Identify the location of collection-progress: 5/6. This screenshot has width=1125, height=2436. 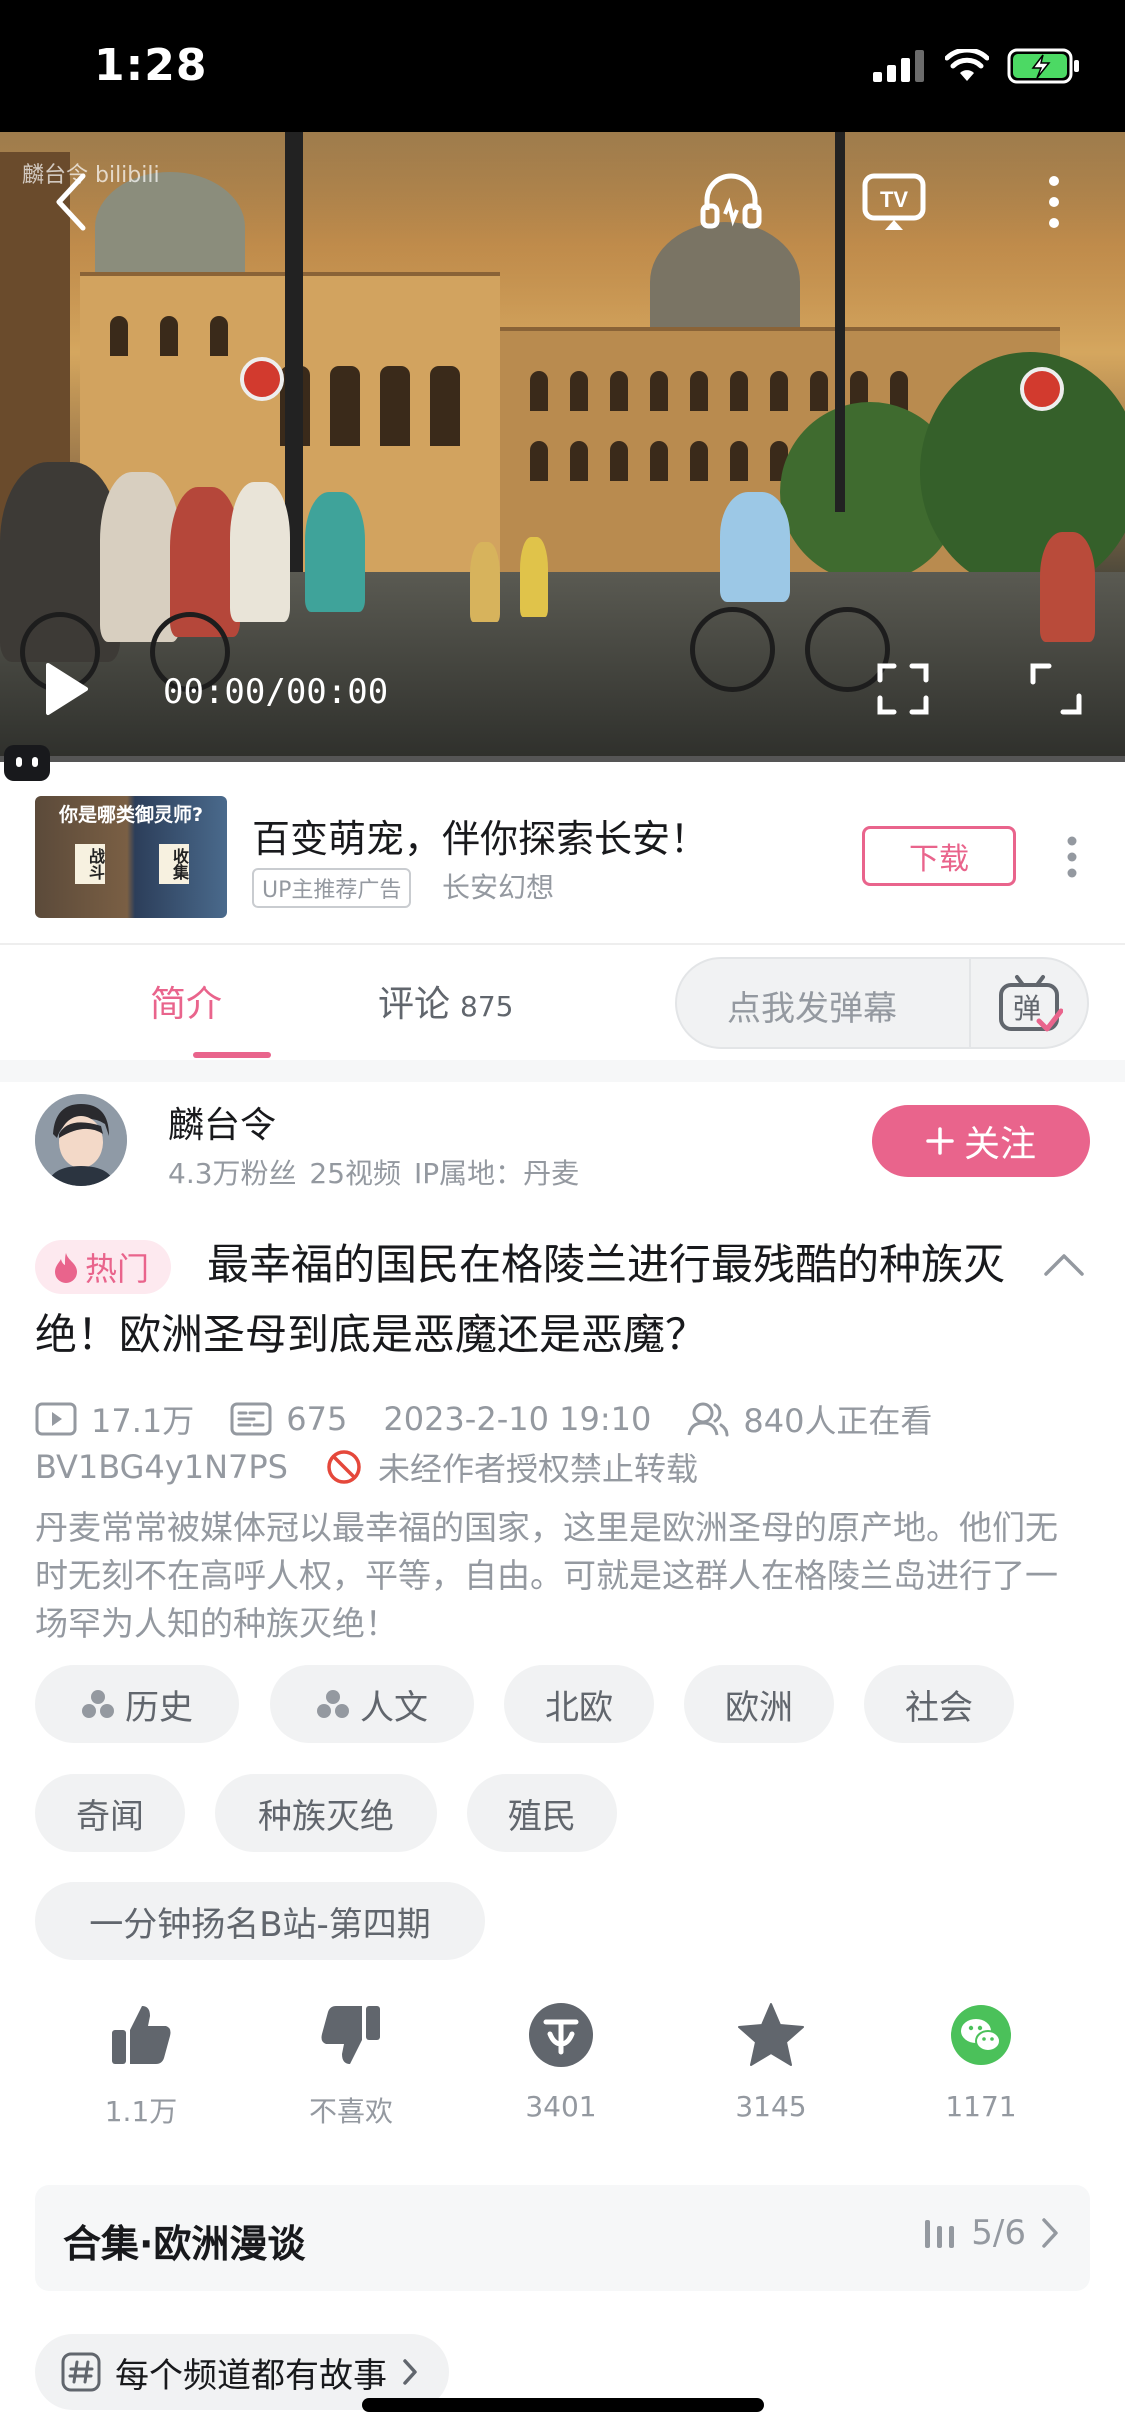
(991, 2233).